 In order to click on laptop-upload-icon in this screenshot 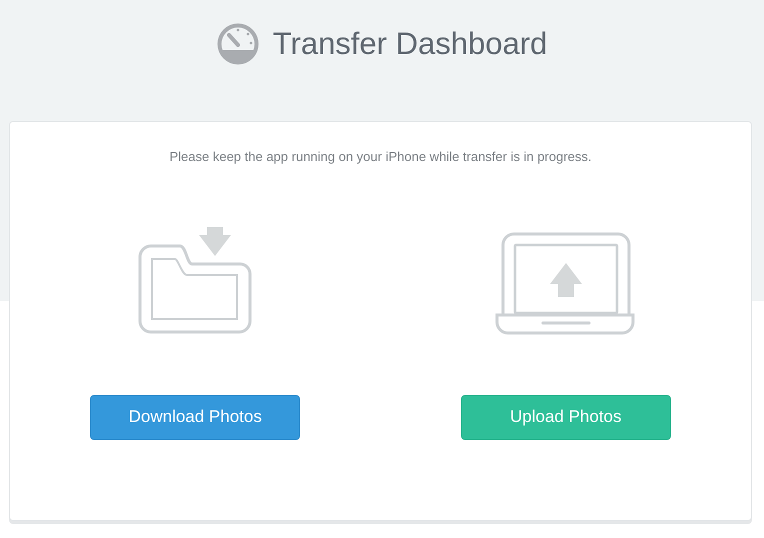, I will do `click(565, 282)`.